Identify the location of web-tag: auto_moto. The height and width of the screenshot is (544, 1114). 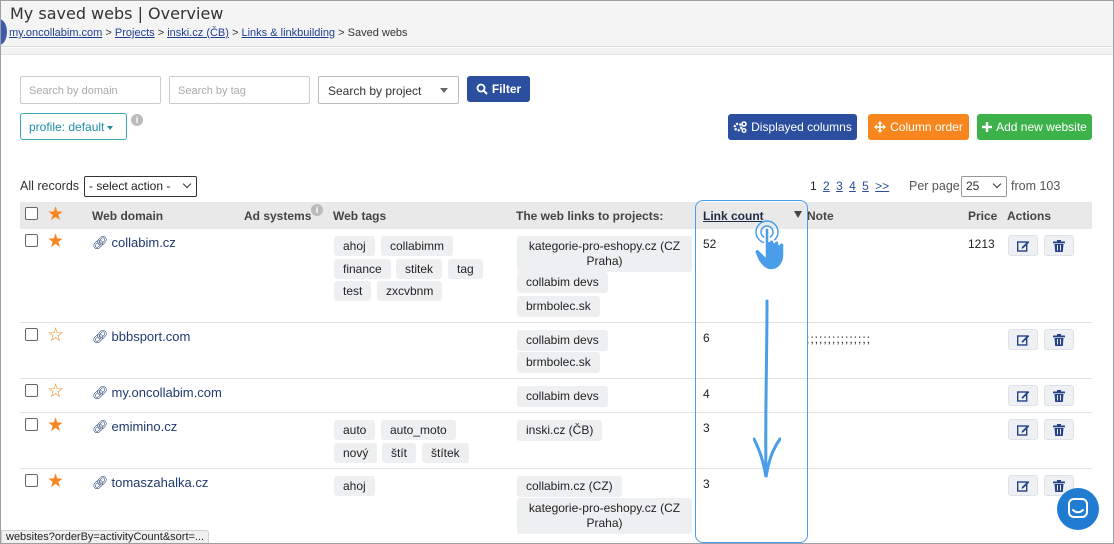
(418, 430).